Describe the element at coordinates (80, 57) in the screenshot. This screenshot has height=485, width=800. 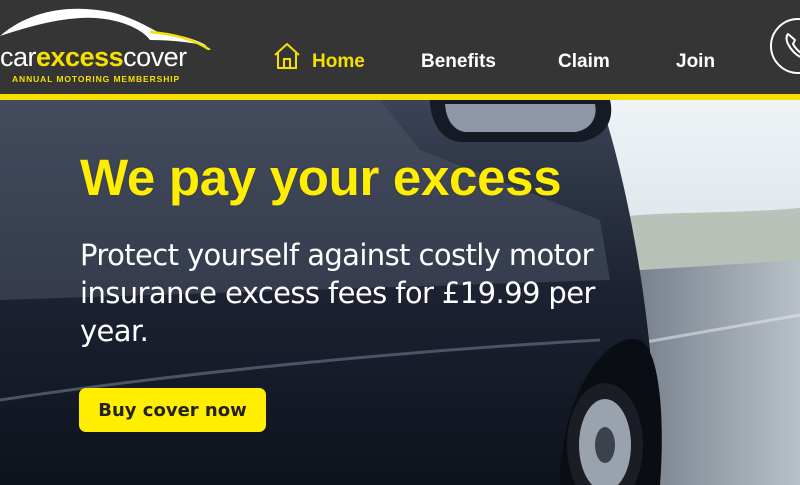
I see `logo-excess-text: excess` at that location.